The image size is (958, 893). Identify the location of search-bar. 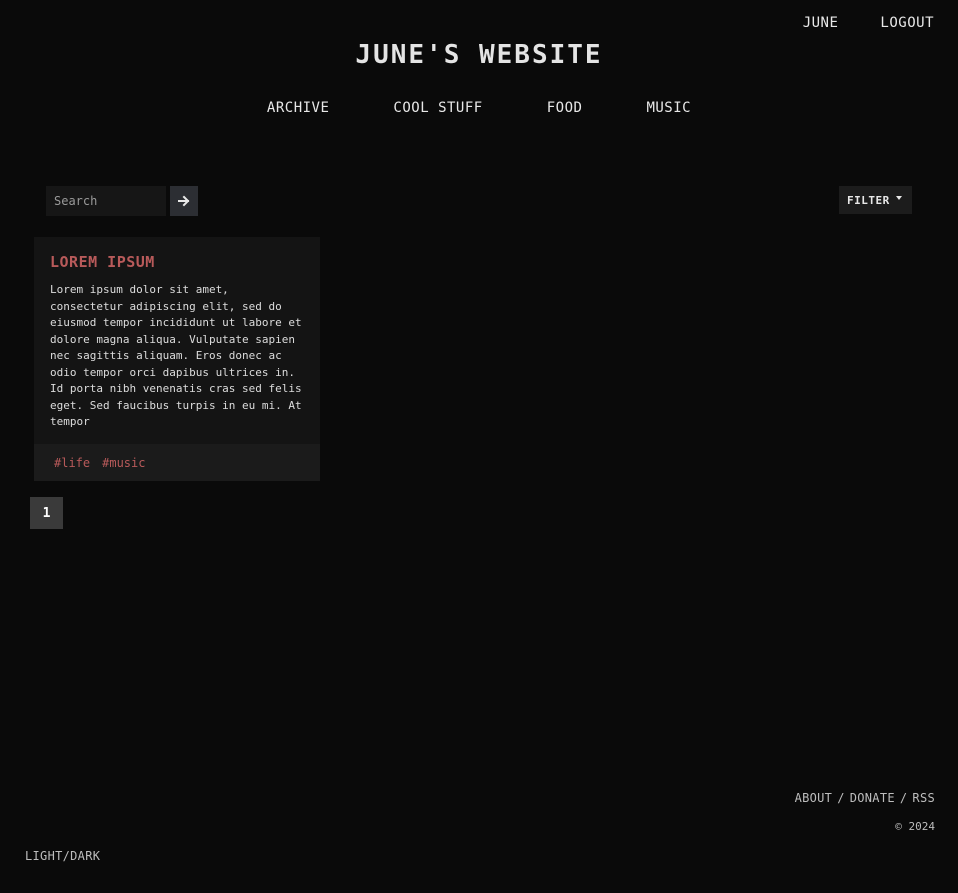
(122, 201).